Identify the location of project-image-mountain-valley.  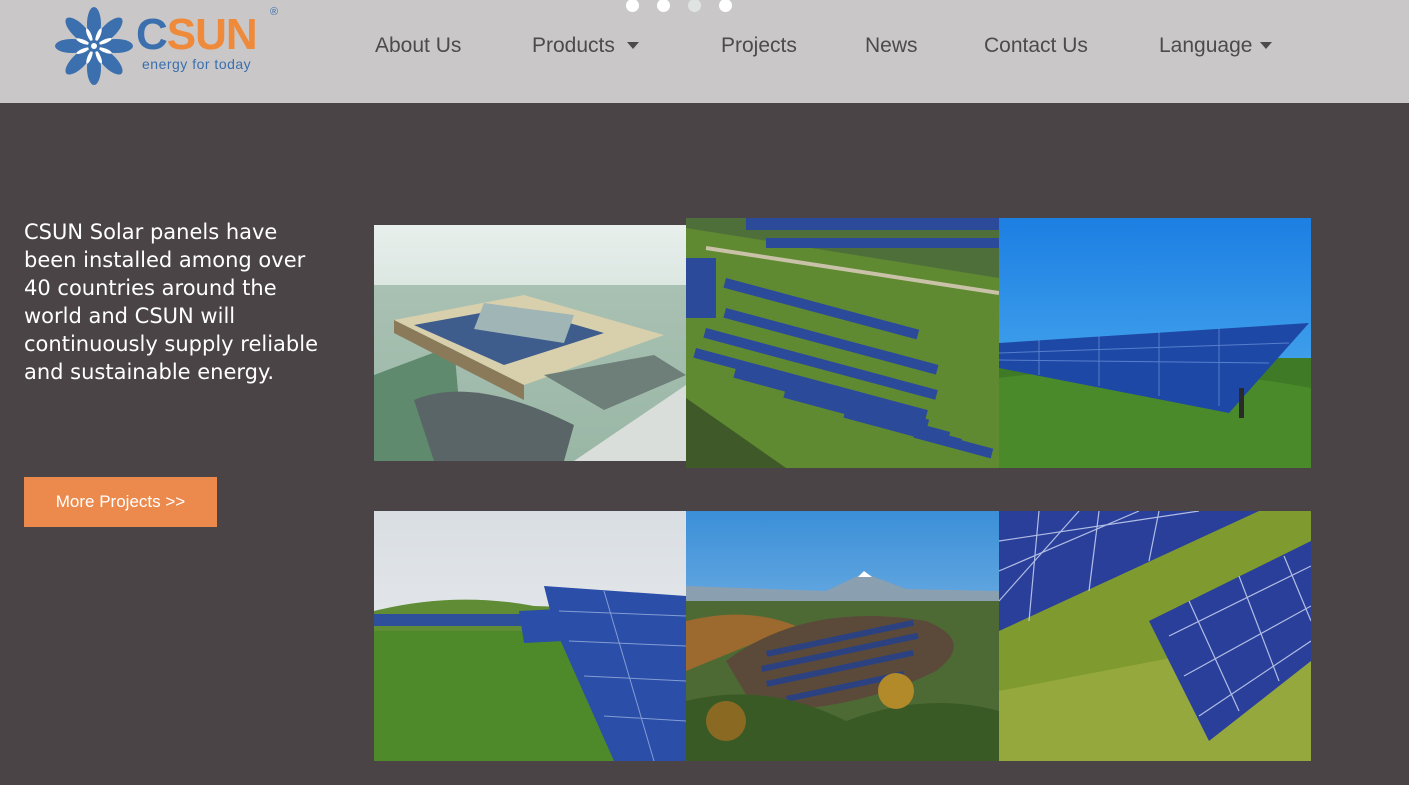
(842, 636).